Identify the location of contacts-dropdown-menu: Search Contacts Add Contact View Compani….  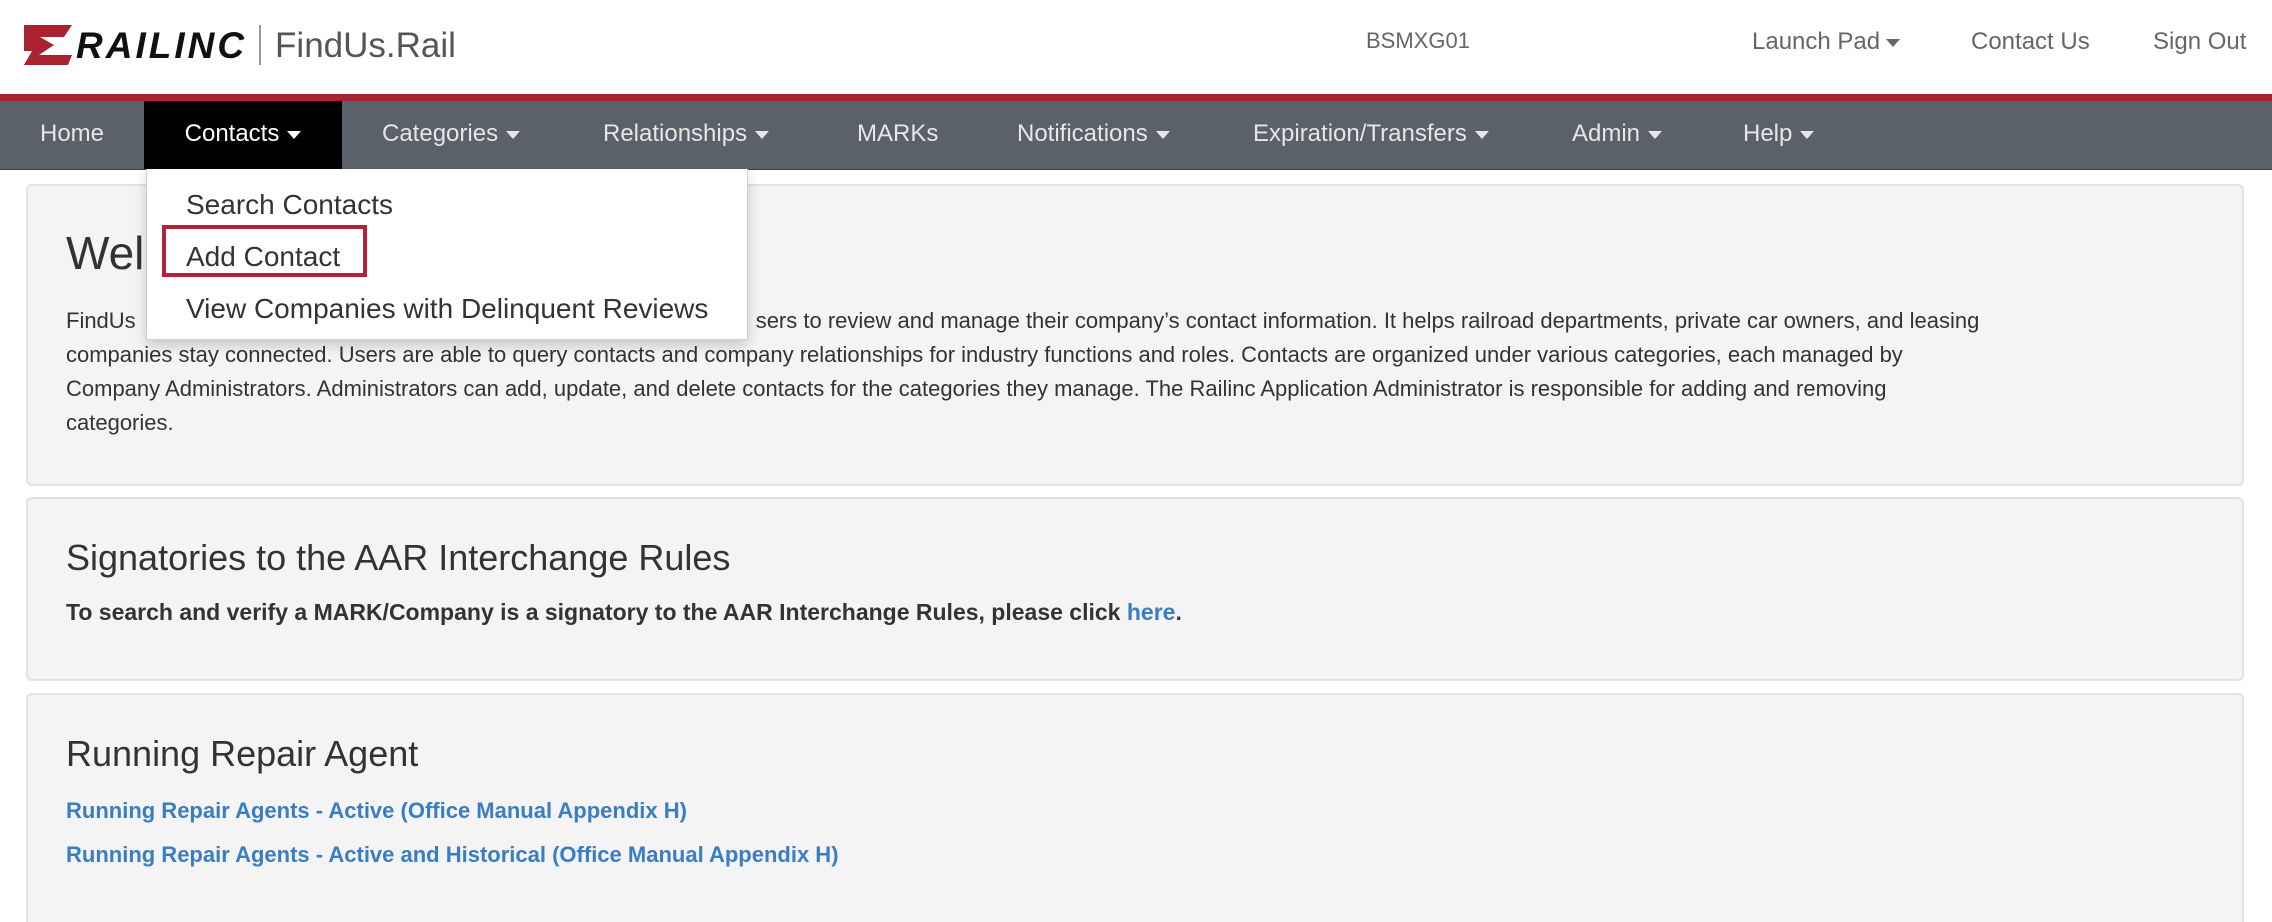
(447, 254).